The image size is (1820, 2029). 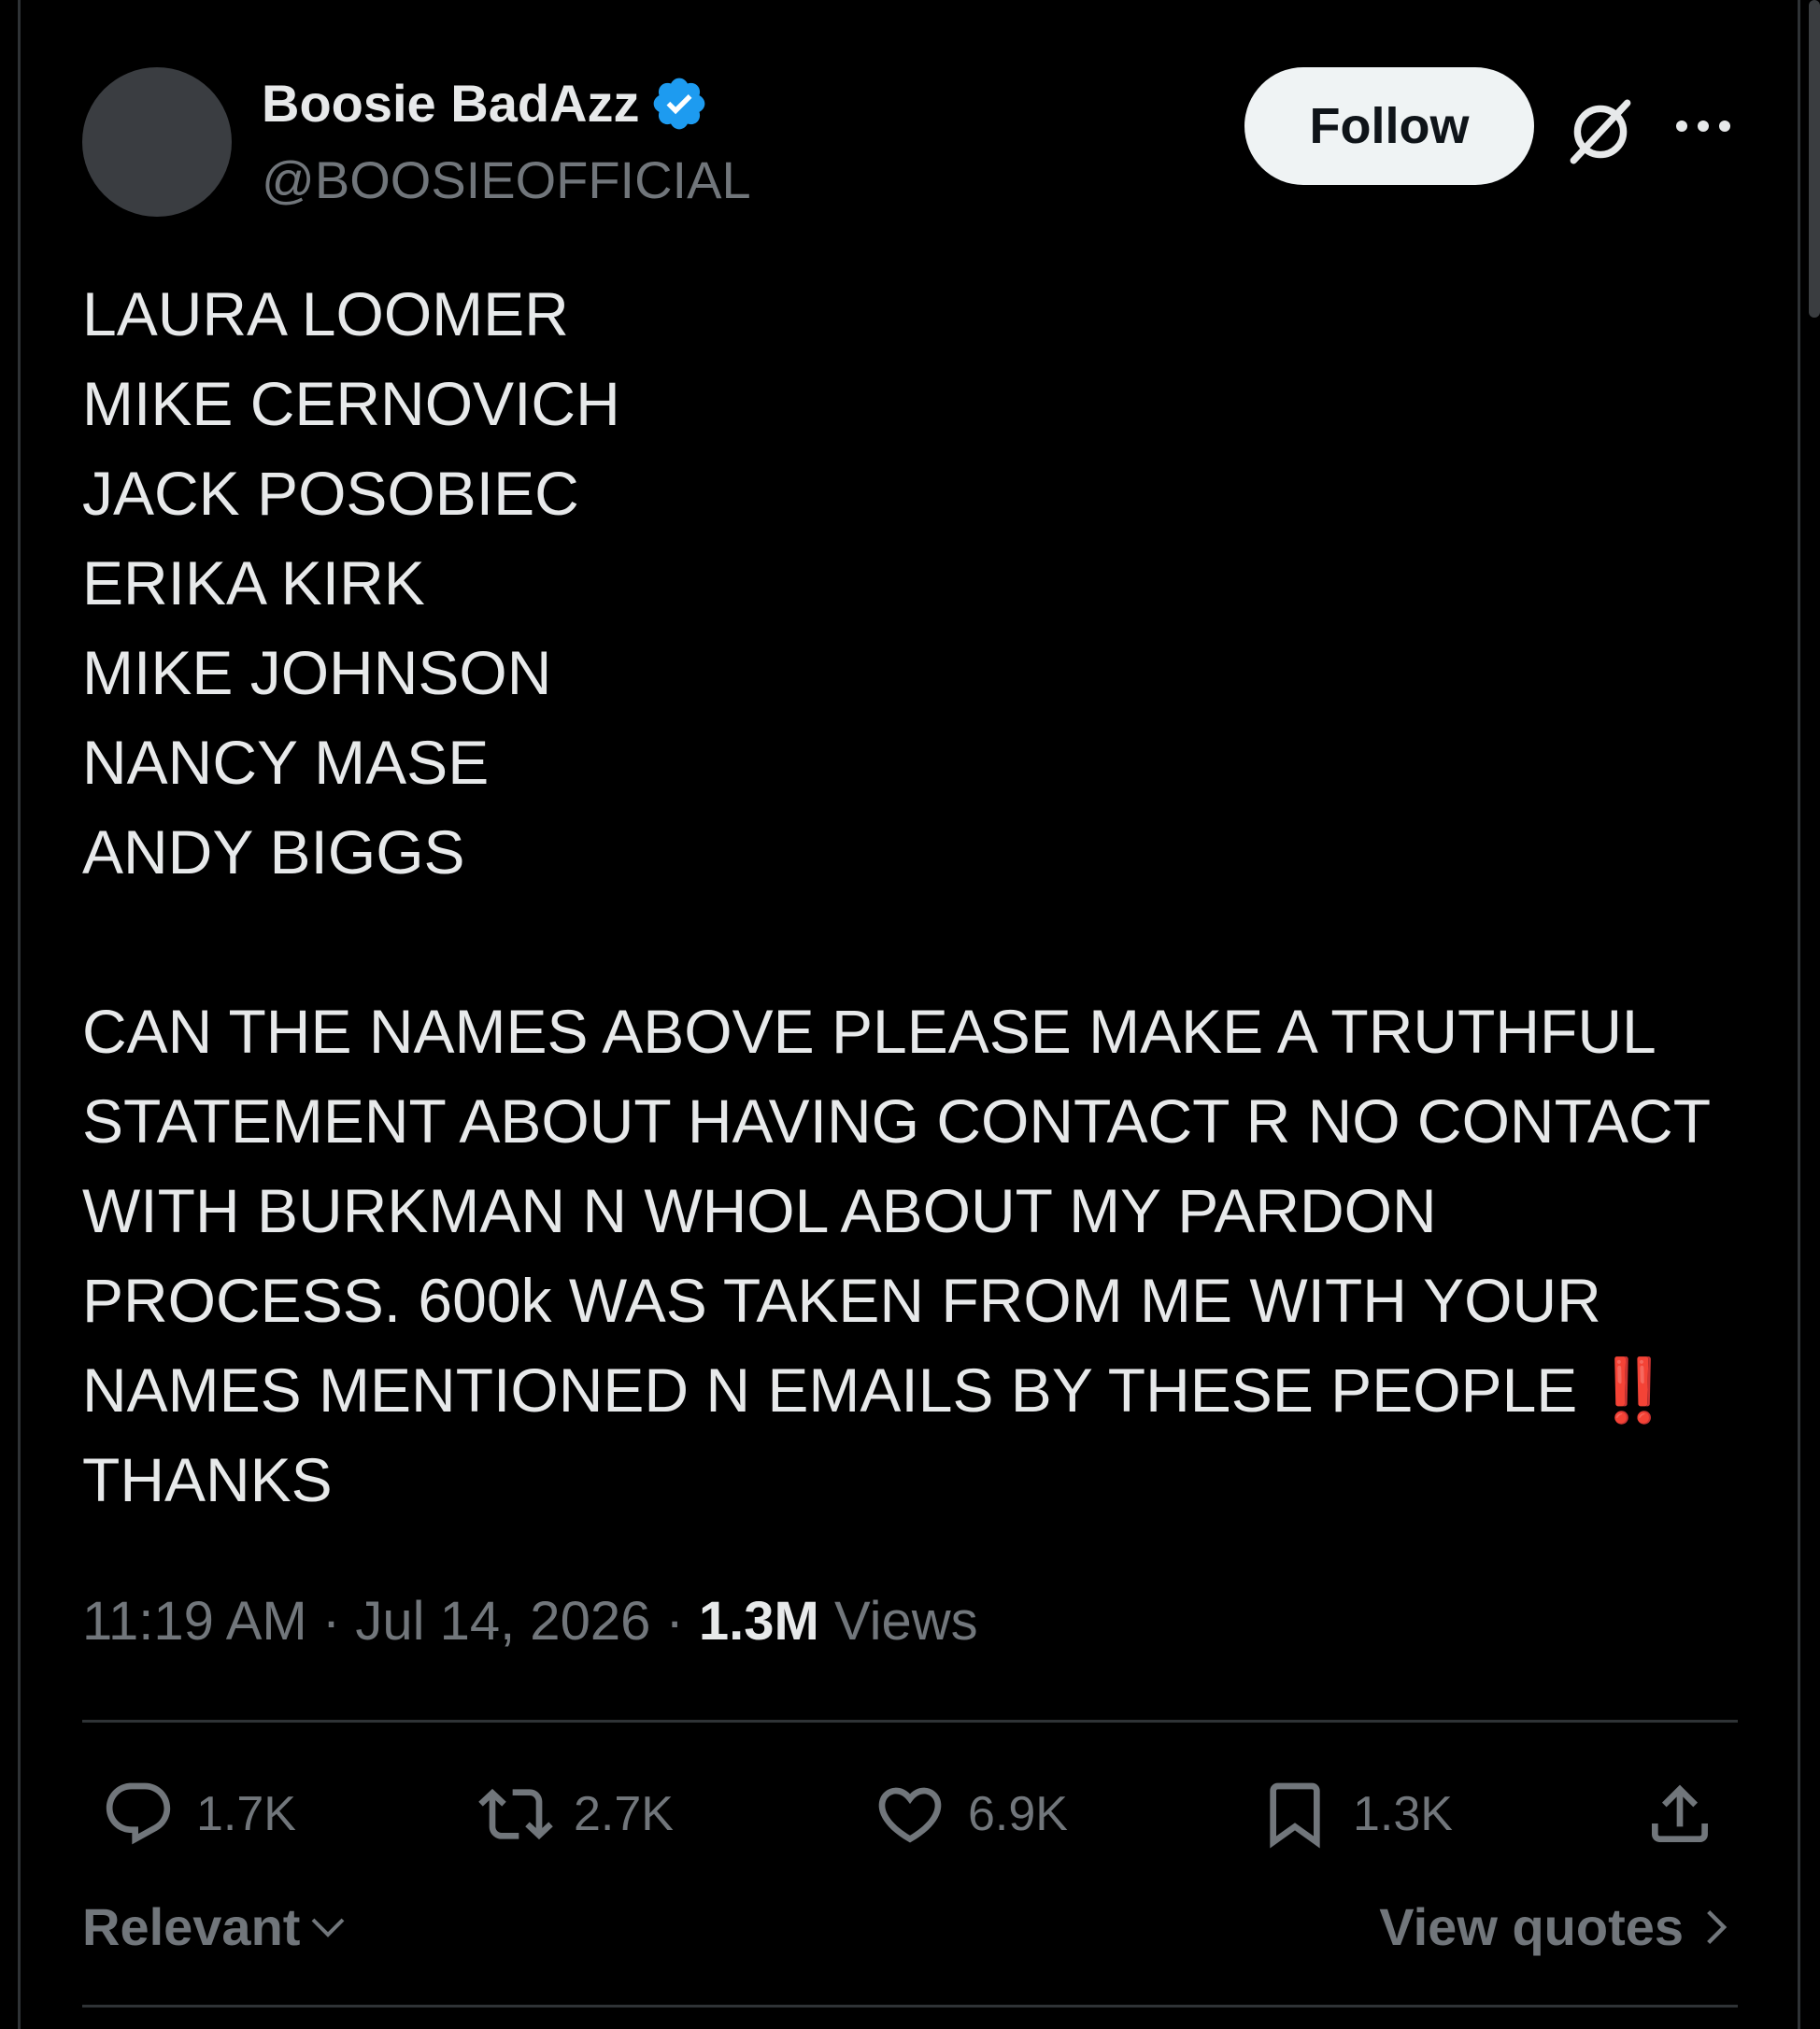 What do you see at coordinates (1531, 1926) in the screenshot?
I see `view-quotes-label: View quotes` at bounding box center [1531, 1926].